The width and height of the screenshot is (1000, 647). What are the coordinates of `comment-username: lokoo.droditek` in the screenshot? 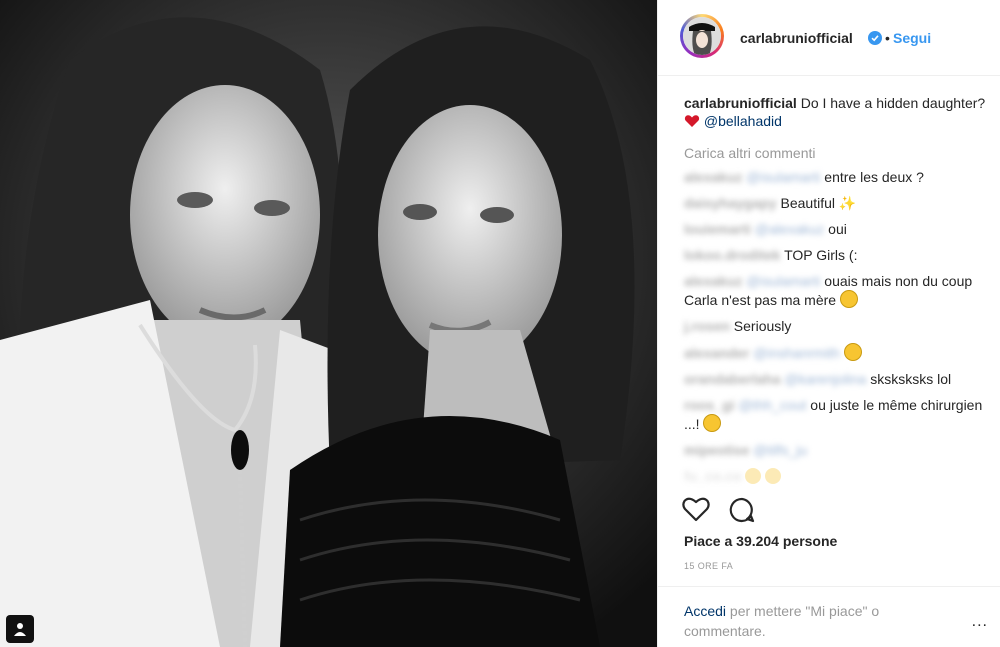 It's located at (732, 255).